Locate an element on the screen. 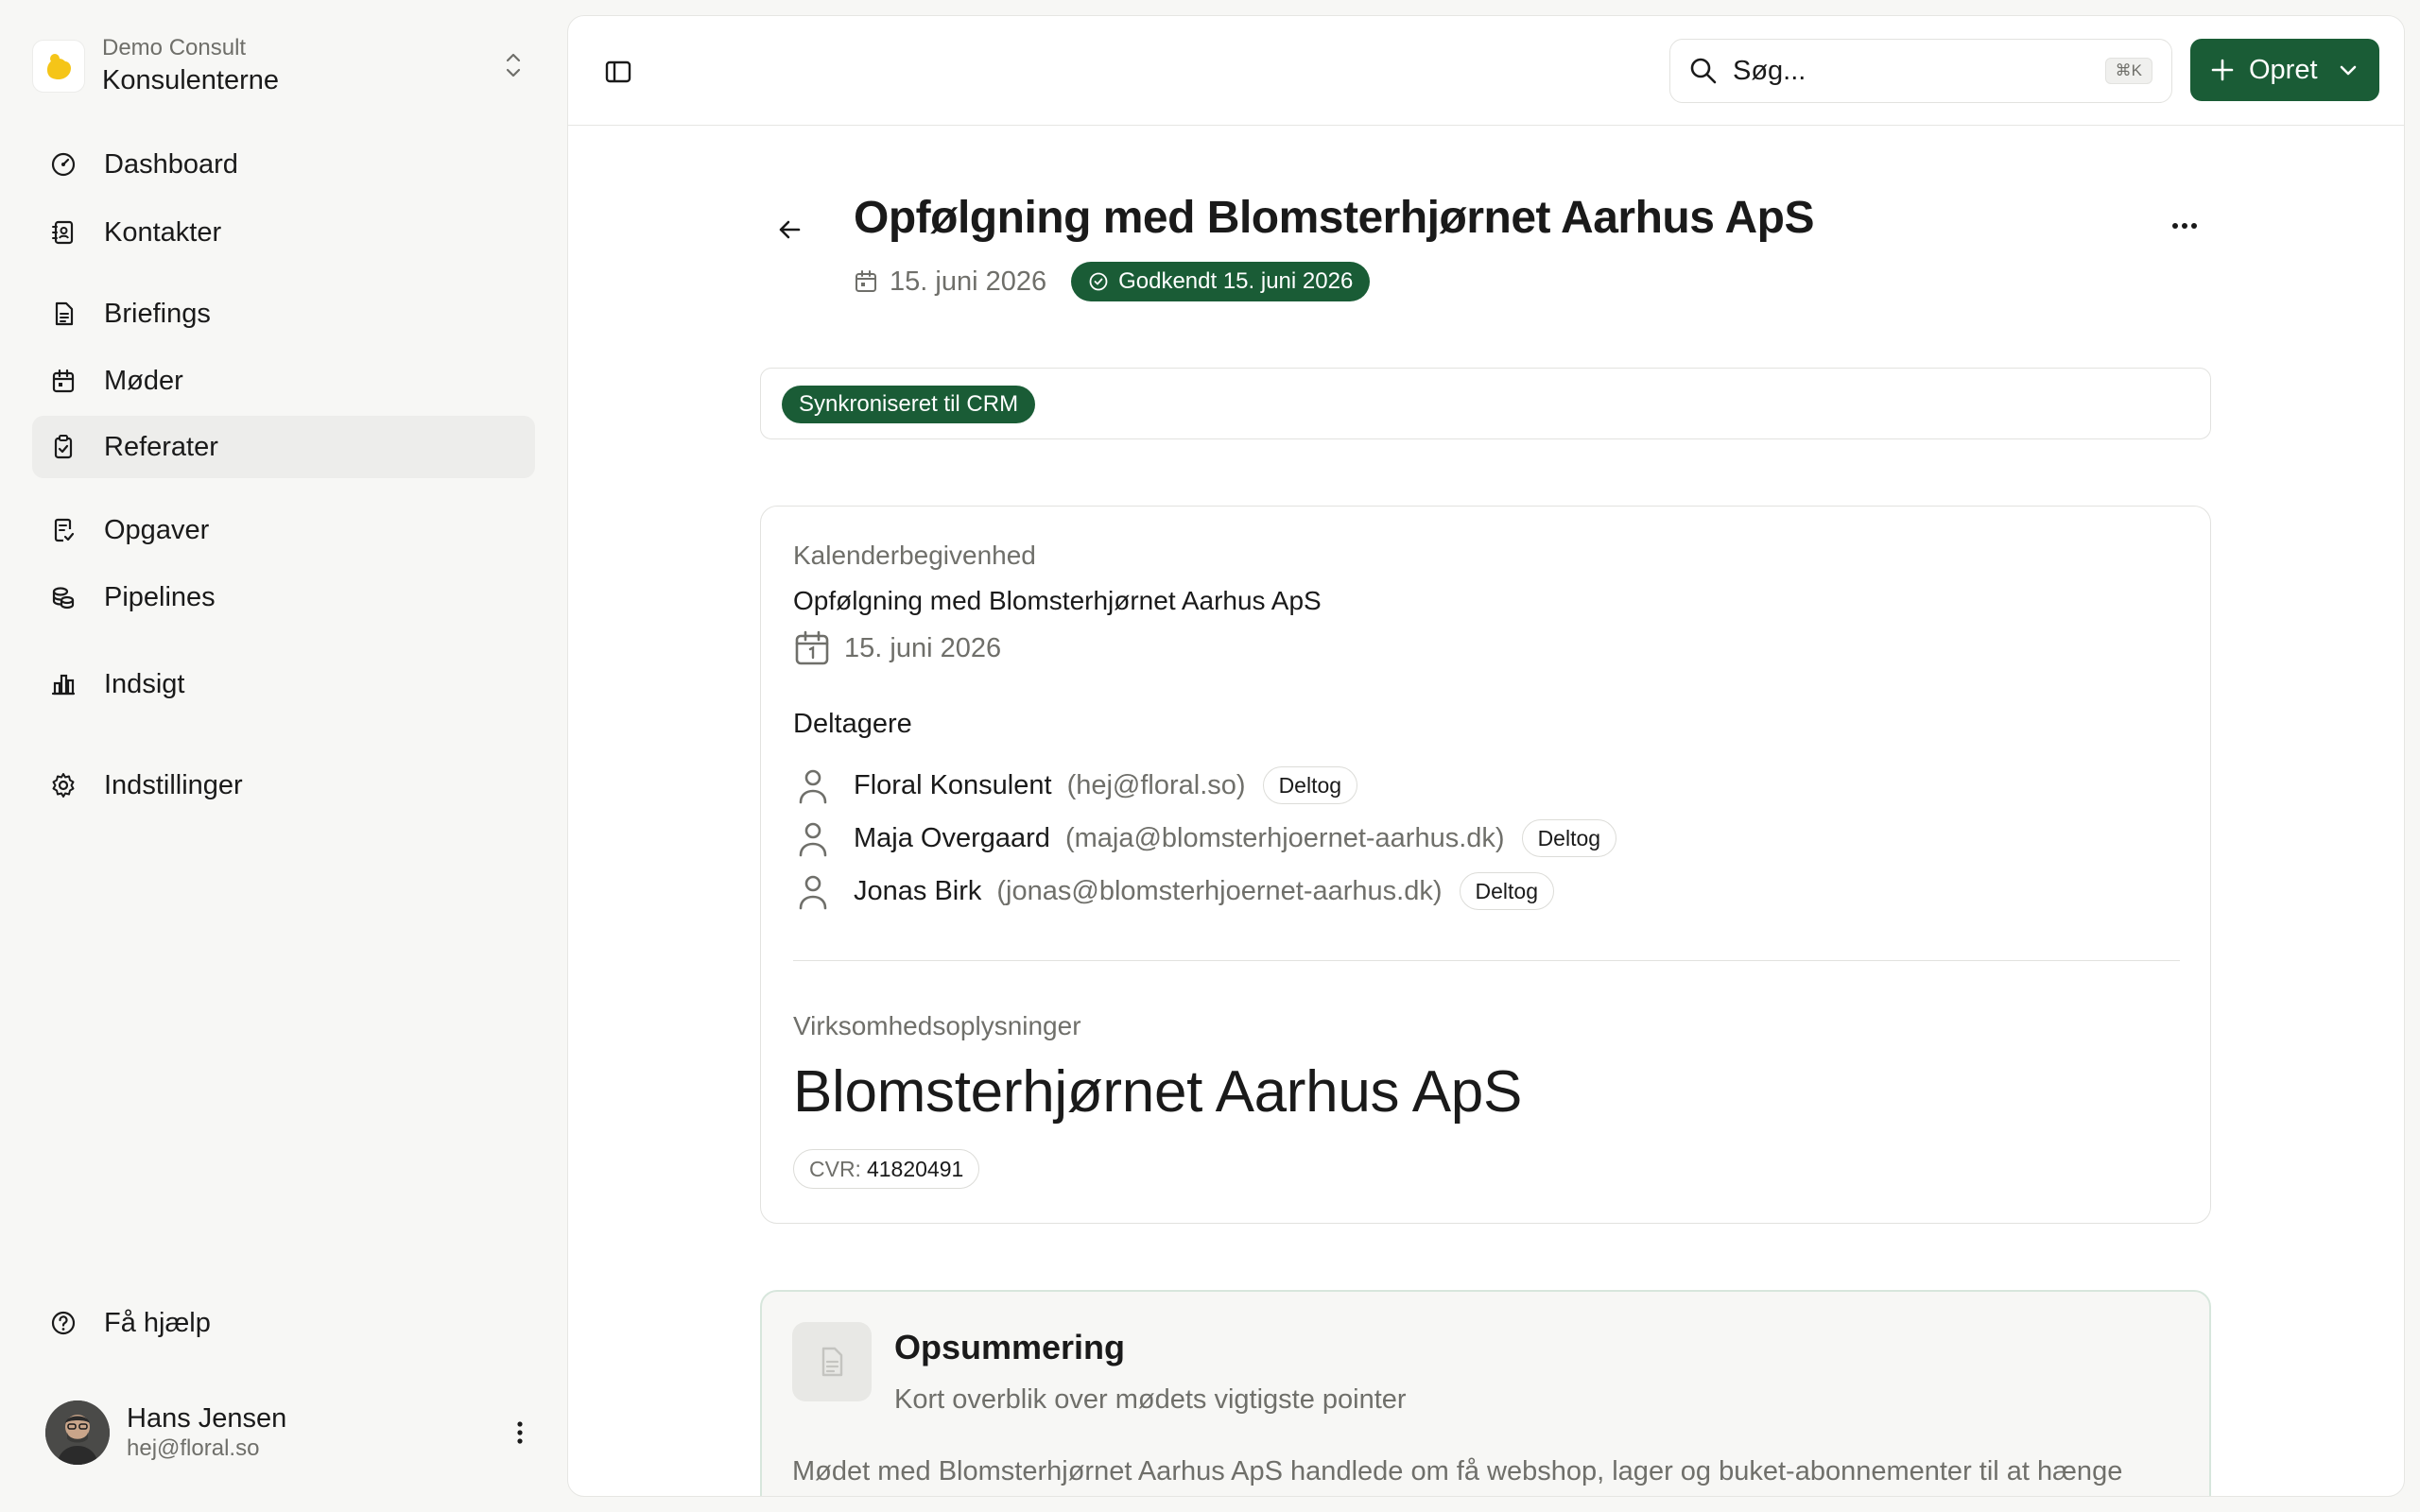 The image size is (2420, 1512). sidebar-item-contacts: Kontakter is located at coordinates (283, 232).